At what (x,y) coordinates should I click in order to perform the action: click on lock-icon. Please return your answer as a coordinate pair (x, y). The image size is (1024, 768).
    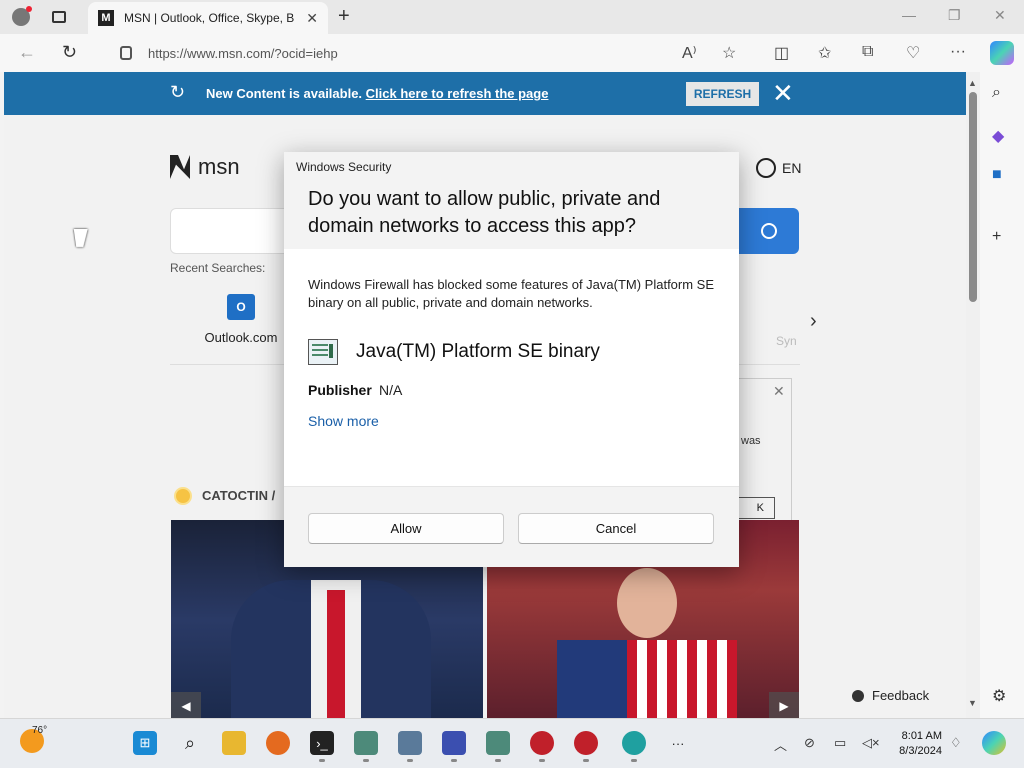
    Looking at the image, I should click on (126, 53).